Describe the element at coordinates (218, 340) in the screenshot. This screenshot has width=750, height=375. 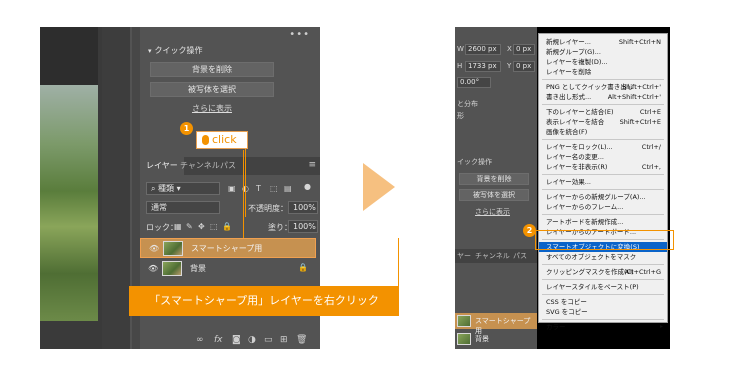
I see `fx-icon: fx` at that location.